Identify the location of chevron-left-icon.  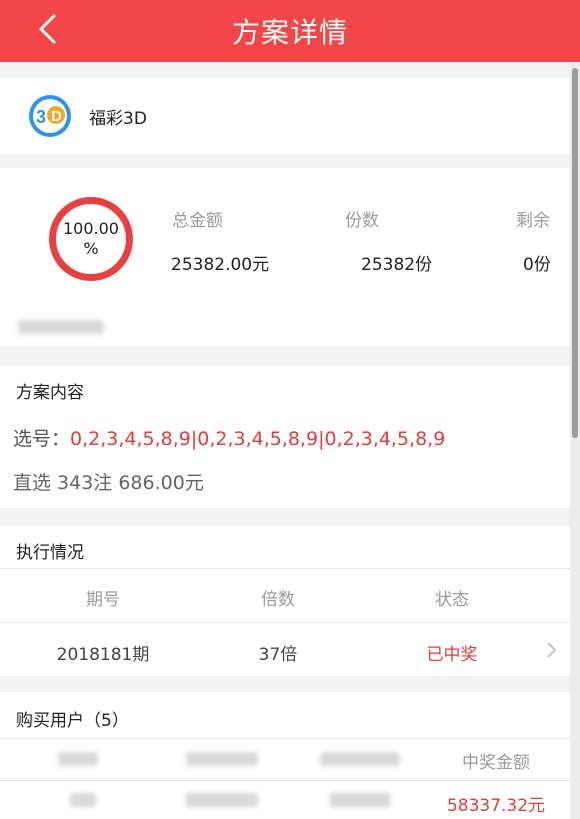
(47, 29).